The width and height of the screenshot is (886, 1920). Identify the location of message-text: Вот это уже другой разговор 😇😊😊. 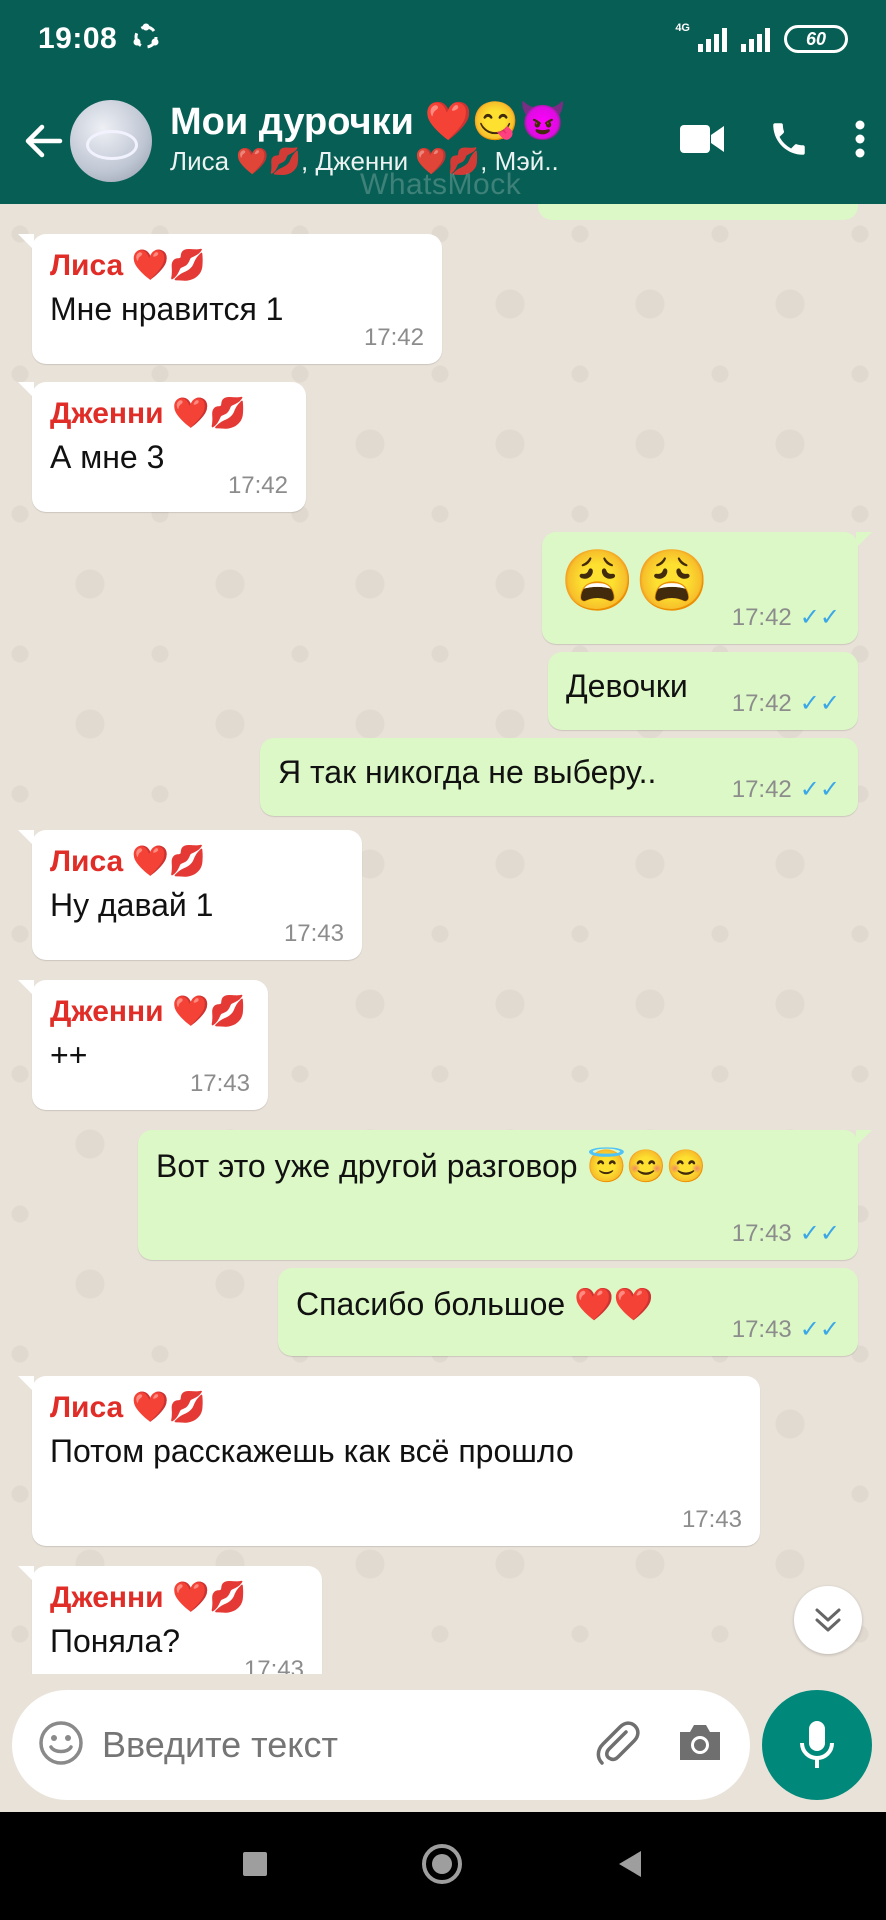
(431, 1166).